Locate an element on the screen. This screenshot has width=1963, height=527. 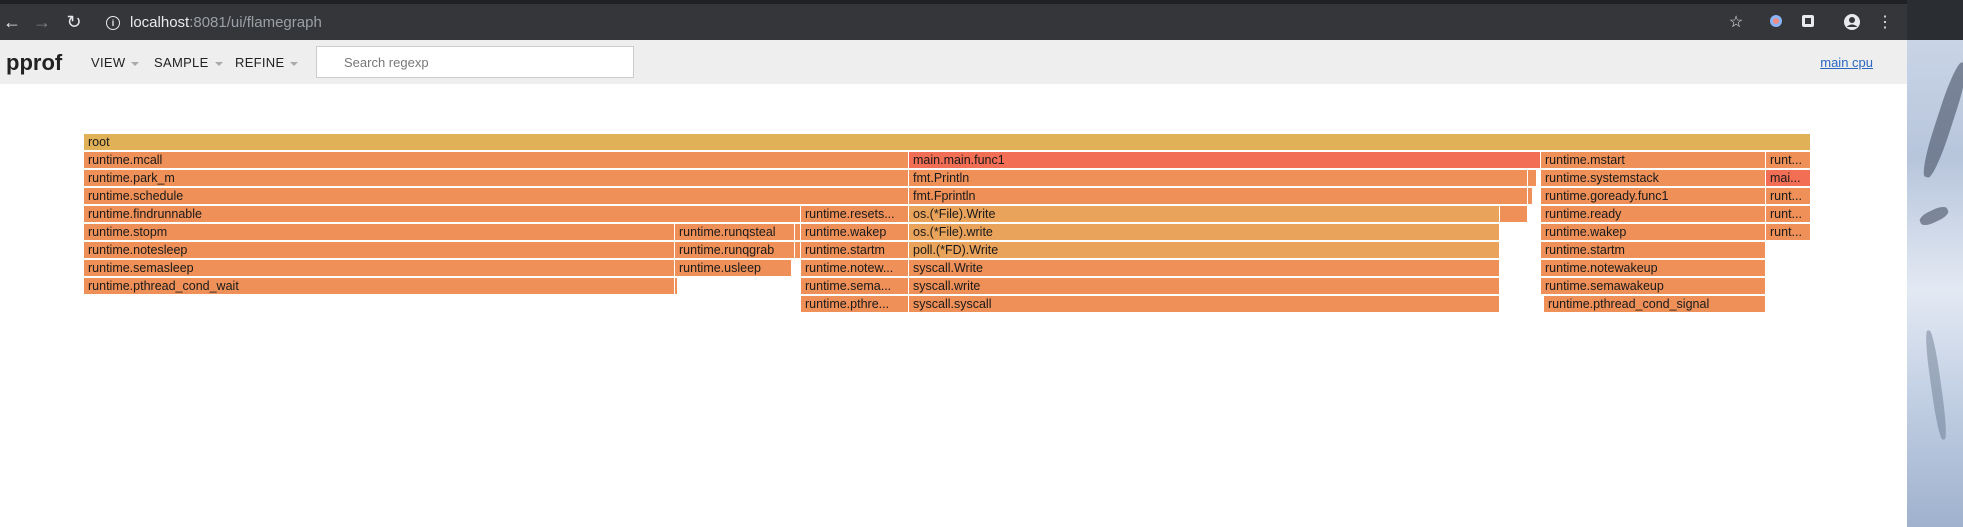
flame-frame: runtime.ready is located at coordinates (1653, 214).